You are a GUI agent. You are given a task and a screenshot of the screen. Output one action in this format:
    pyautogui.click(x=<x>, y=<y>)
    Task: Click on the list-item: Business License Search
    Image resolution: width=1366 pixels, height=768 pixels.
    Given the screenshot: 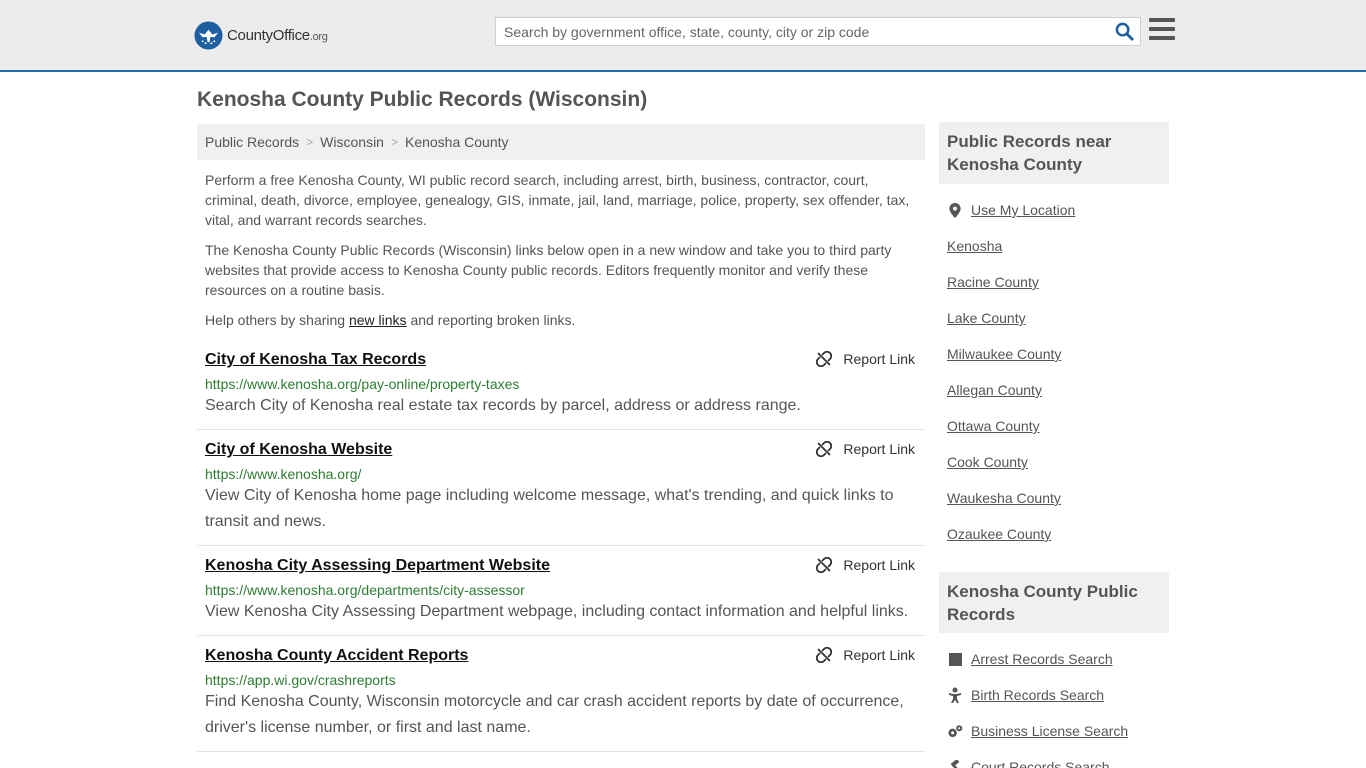 What is the action you would take?
    pyautogui.click(x=1058, y=731)
    